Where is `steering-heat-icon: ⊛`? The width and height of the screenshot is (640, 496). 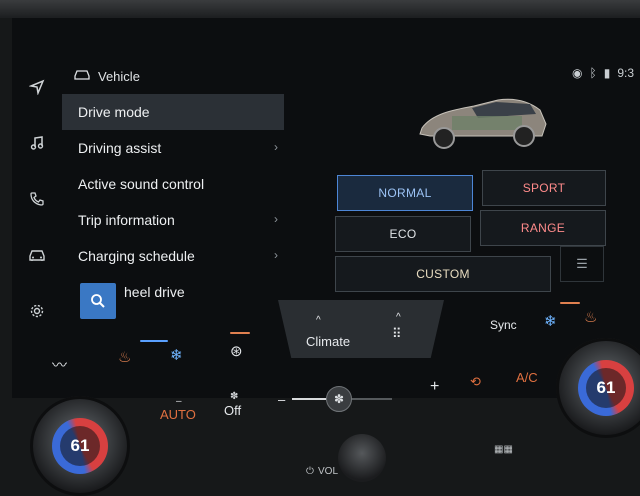 steering-heat-icon: ⊛ is located at coordinates (236, 351).